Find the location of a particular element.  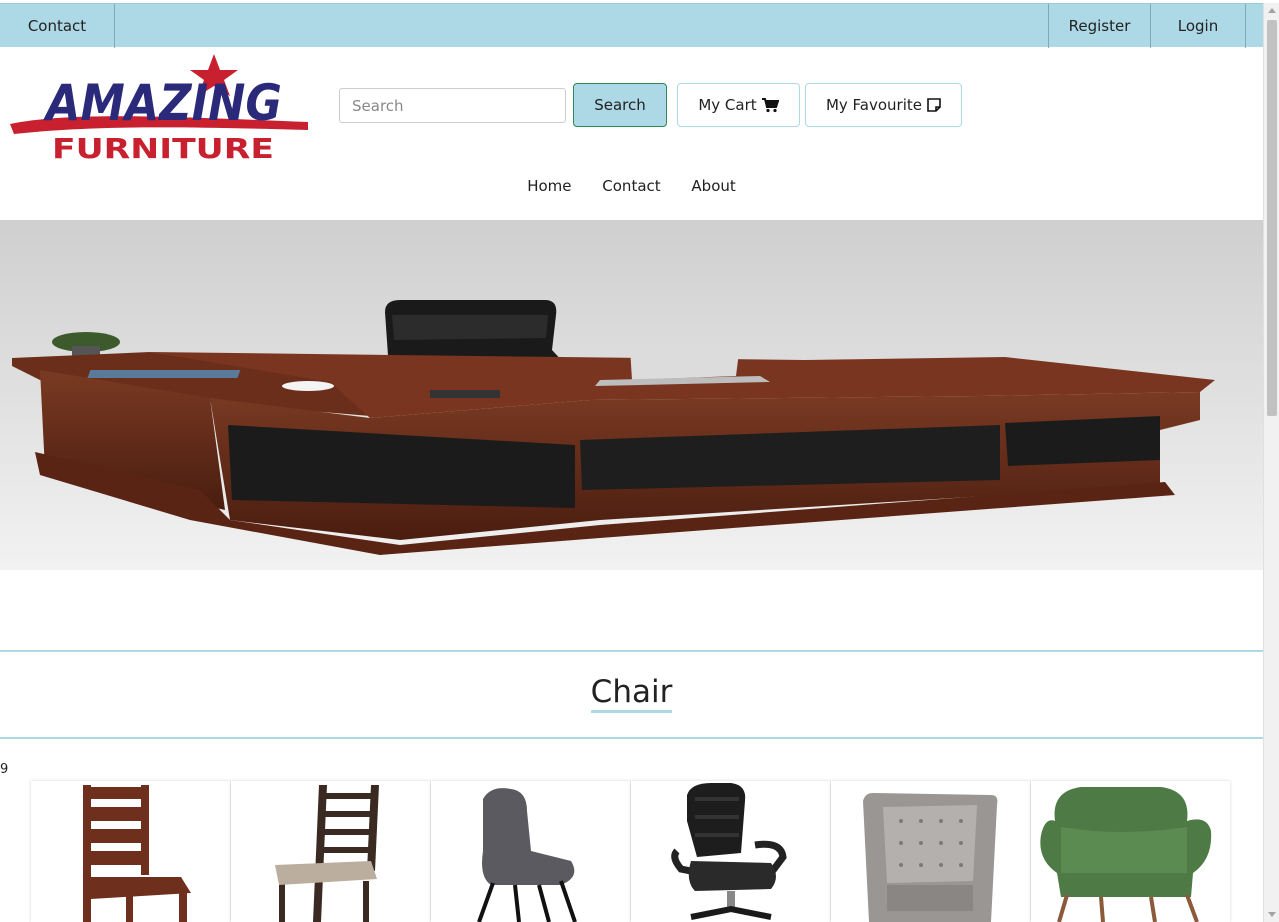

search-button: Search is located at coordinates (620, 105).